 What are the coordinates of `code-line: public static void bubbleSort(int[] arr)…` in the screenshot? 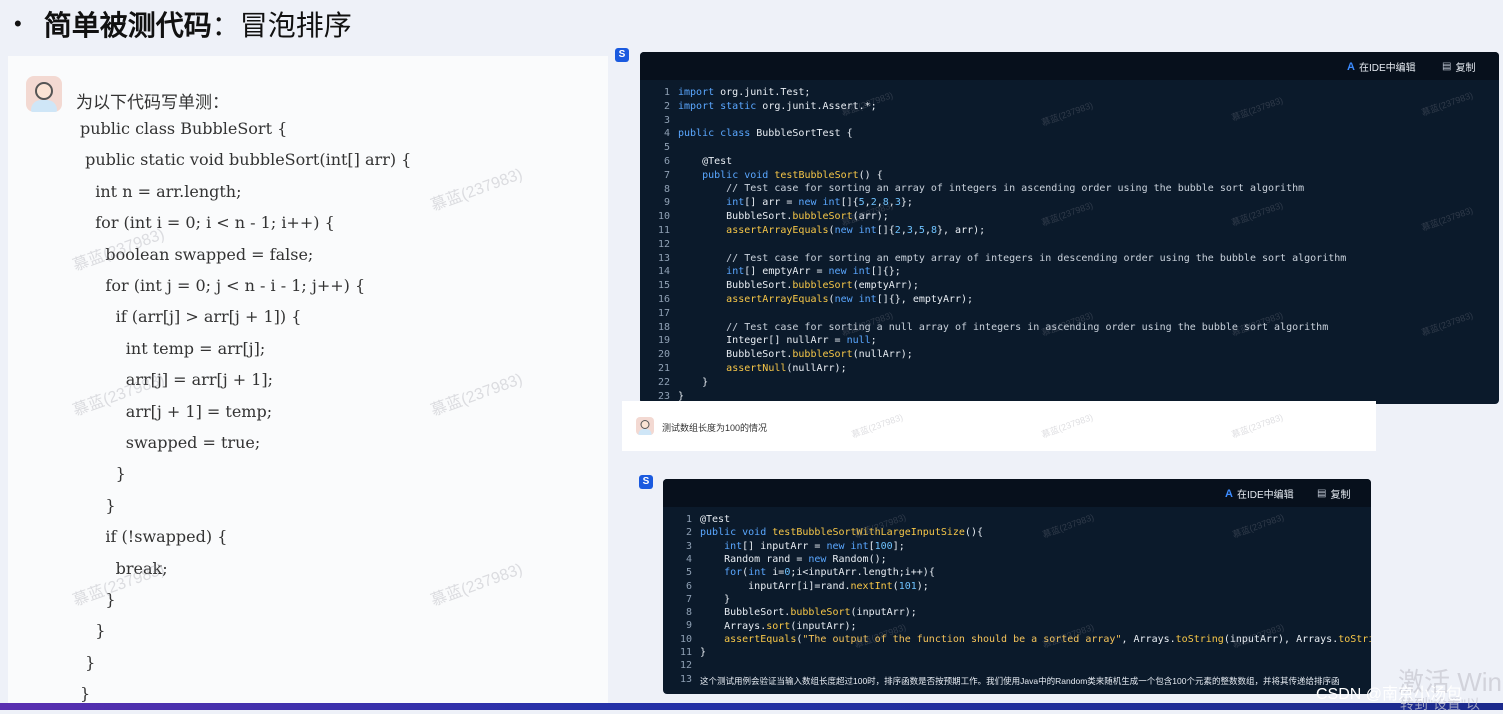 It's located at (246, 160).